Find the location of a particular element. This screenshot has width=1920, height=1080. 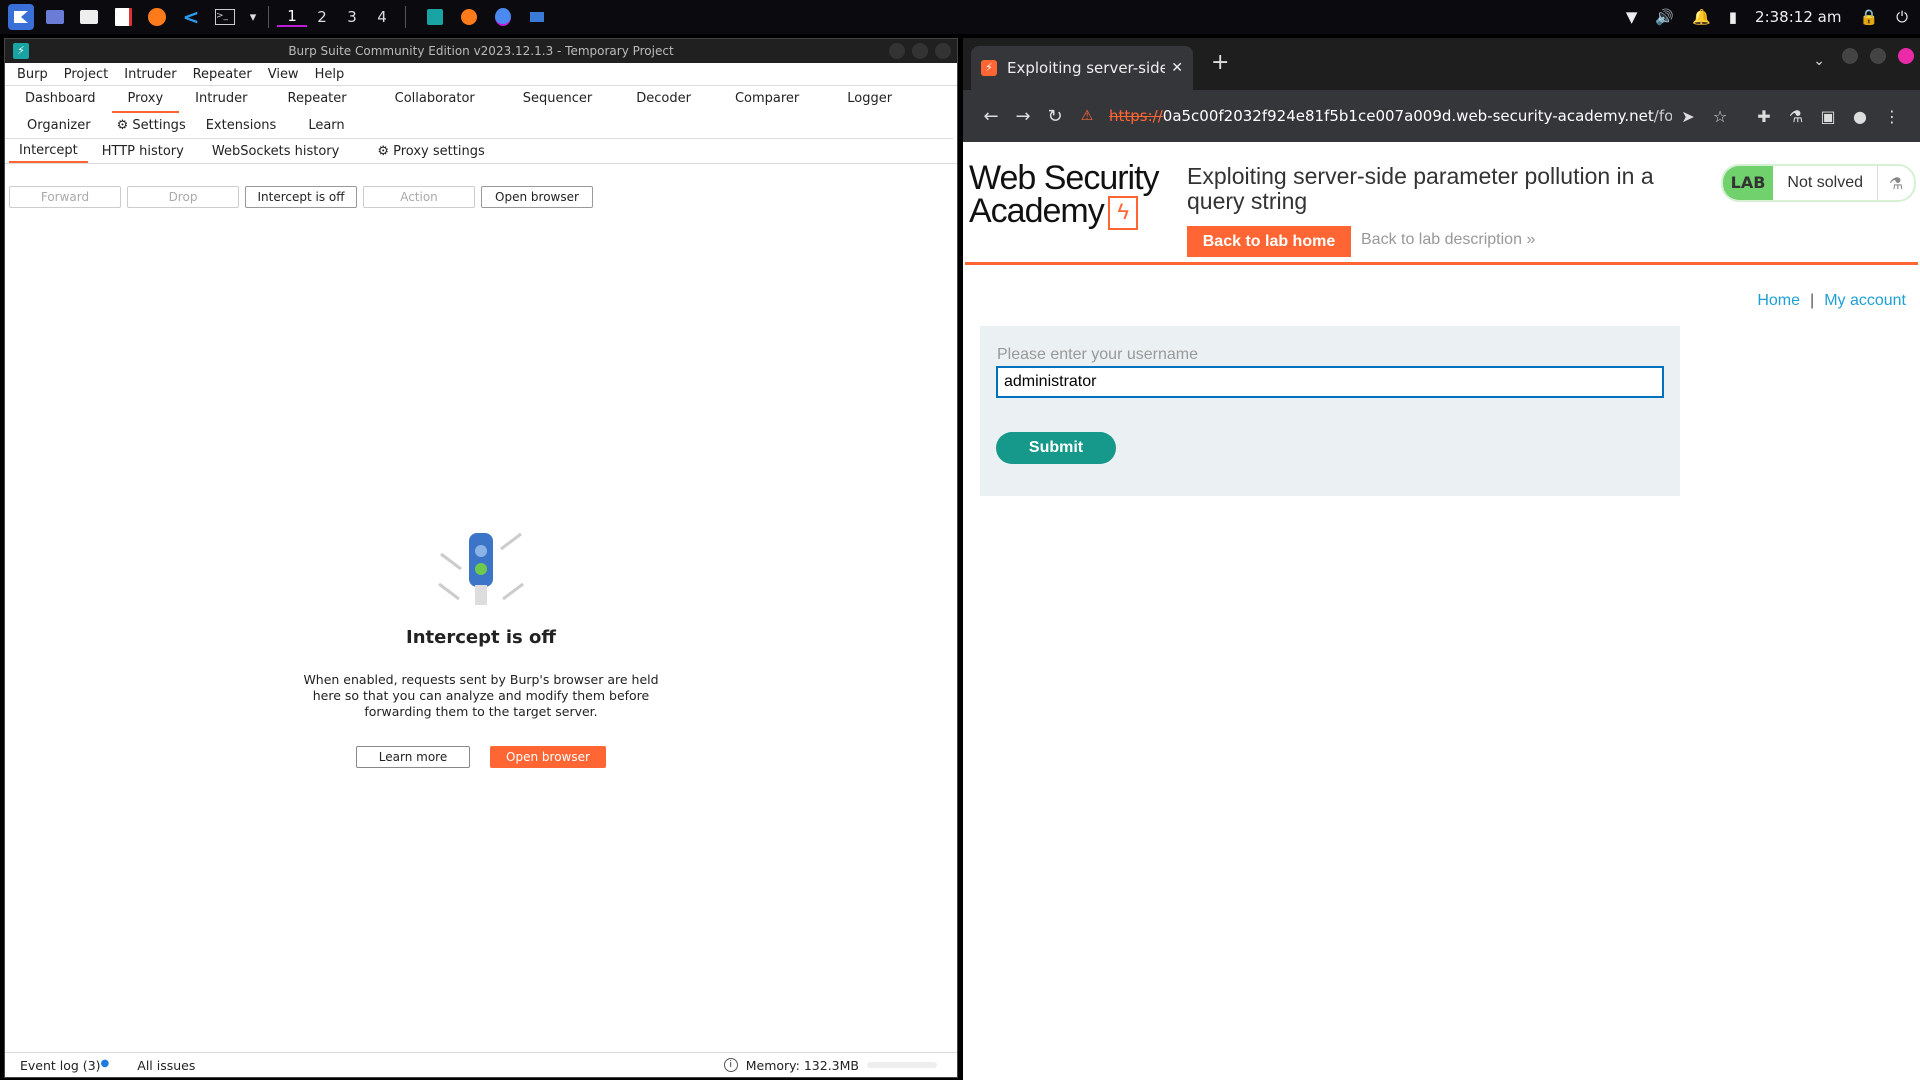

my-account-link: My account is located at coordinates (1865, 300).